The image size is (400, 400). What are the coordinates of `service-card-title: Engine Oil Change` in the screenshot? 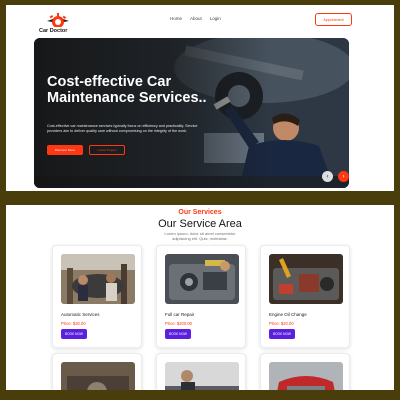 It's located at (288, 314).